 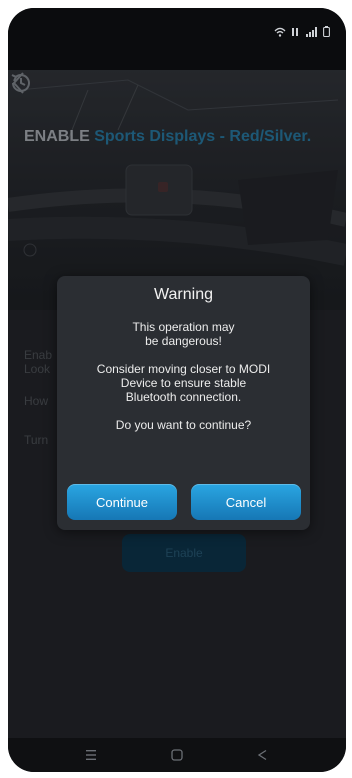 I want to click on home-icon, so click(x=177, y=755).